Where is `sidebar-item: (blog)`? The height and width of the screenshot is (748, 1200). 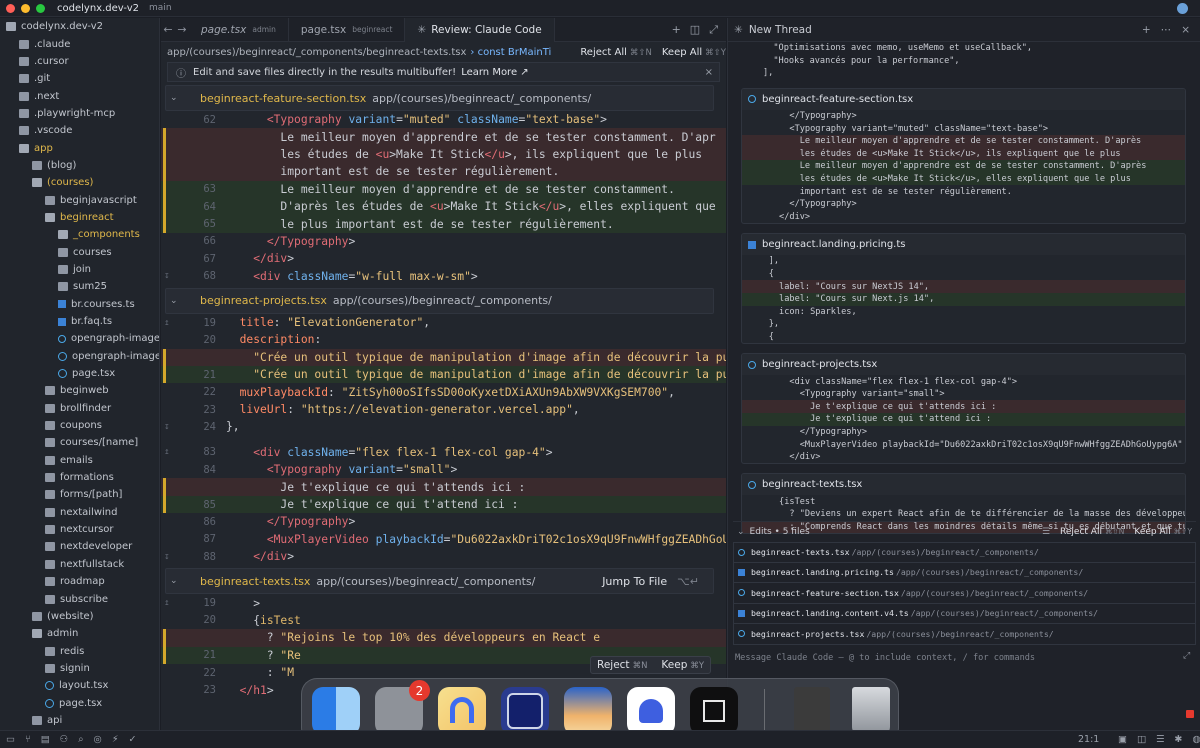
sidebar-item: (blog) is located at coordinates (79, 165).